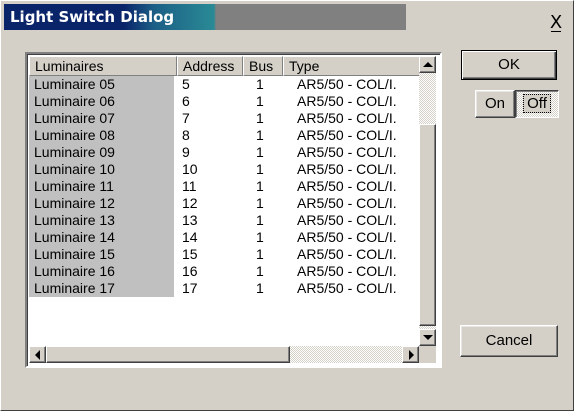 This screenshot has height=411, width=574. I want to click on cell-address: 17, so click(190, 288).